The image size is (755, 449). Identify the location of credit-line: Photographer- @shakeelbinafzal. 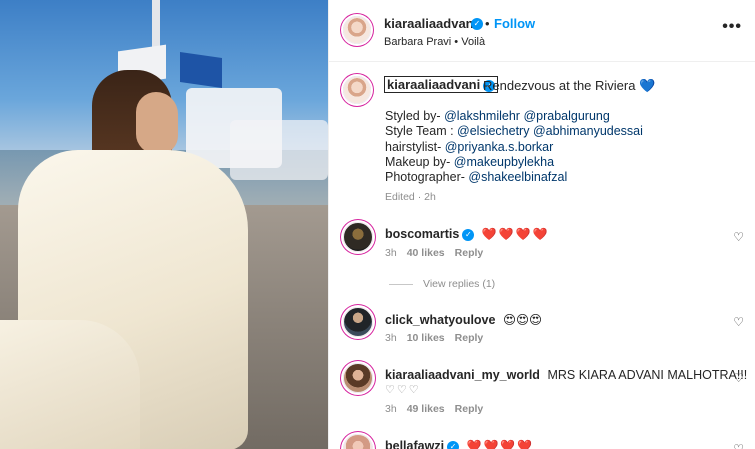
(514, 177).